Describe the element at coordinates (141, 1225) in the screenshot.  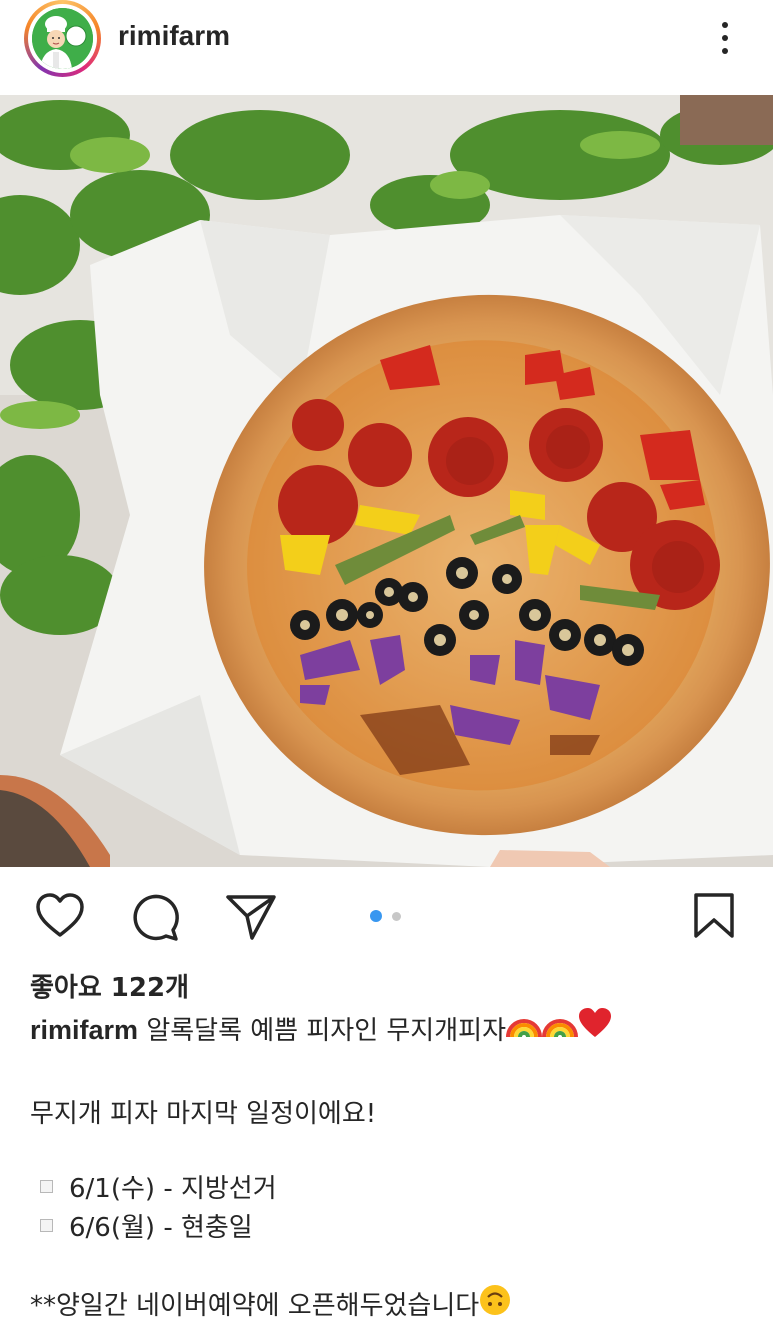
I see `schedule-item: 6/6(월) - 현충일` at that location.